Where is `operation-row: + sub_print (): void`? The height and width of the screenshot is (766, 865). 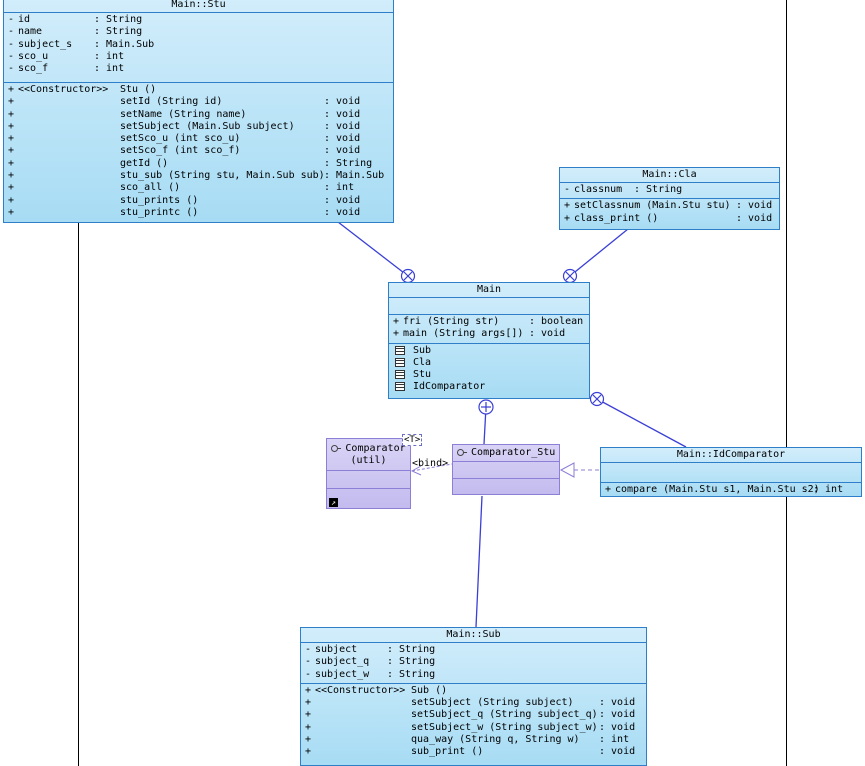
operation-row: + sub_print (): void is located at coordinates (470, 752).